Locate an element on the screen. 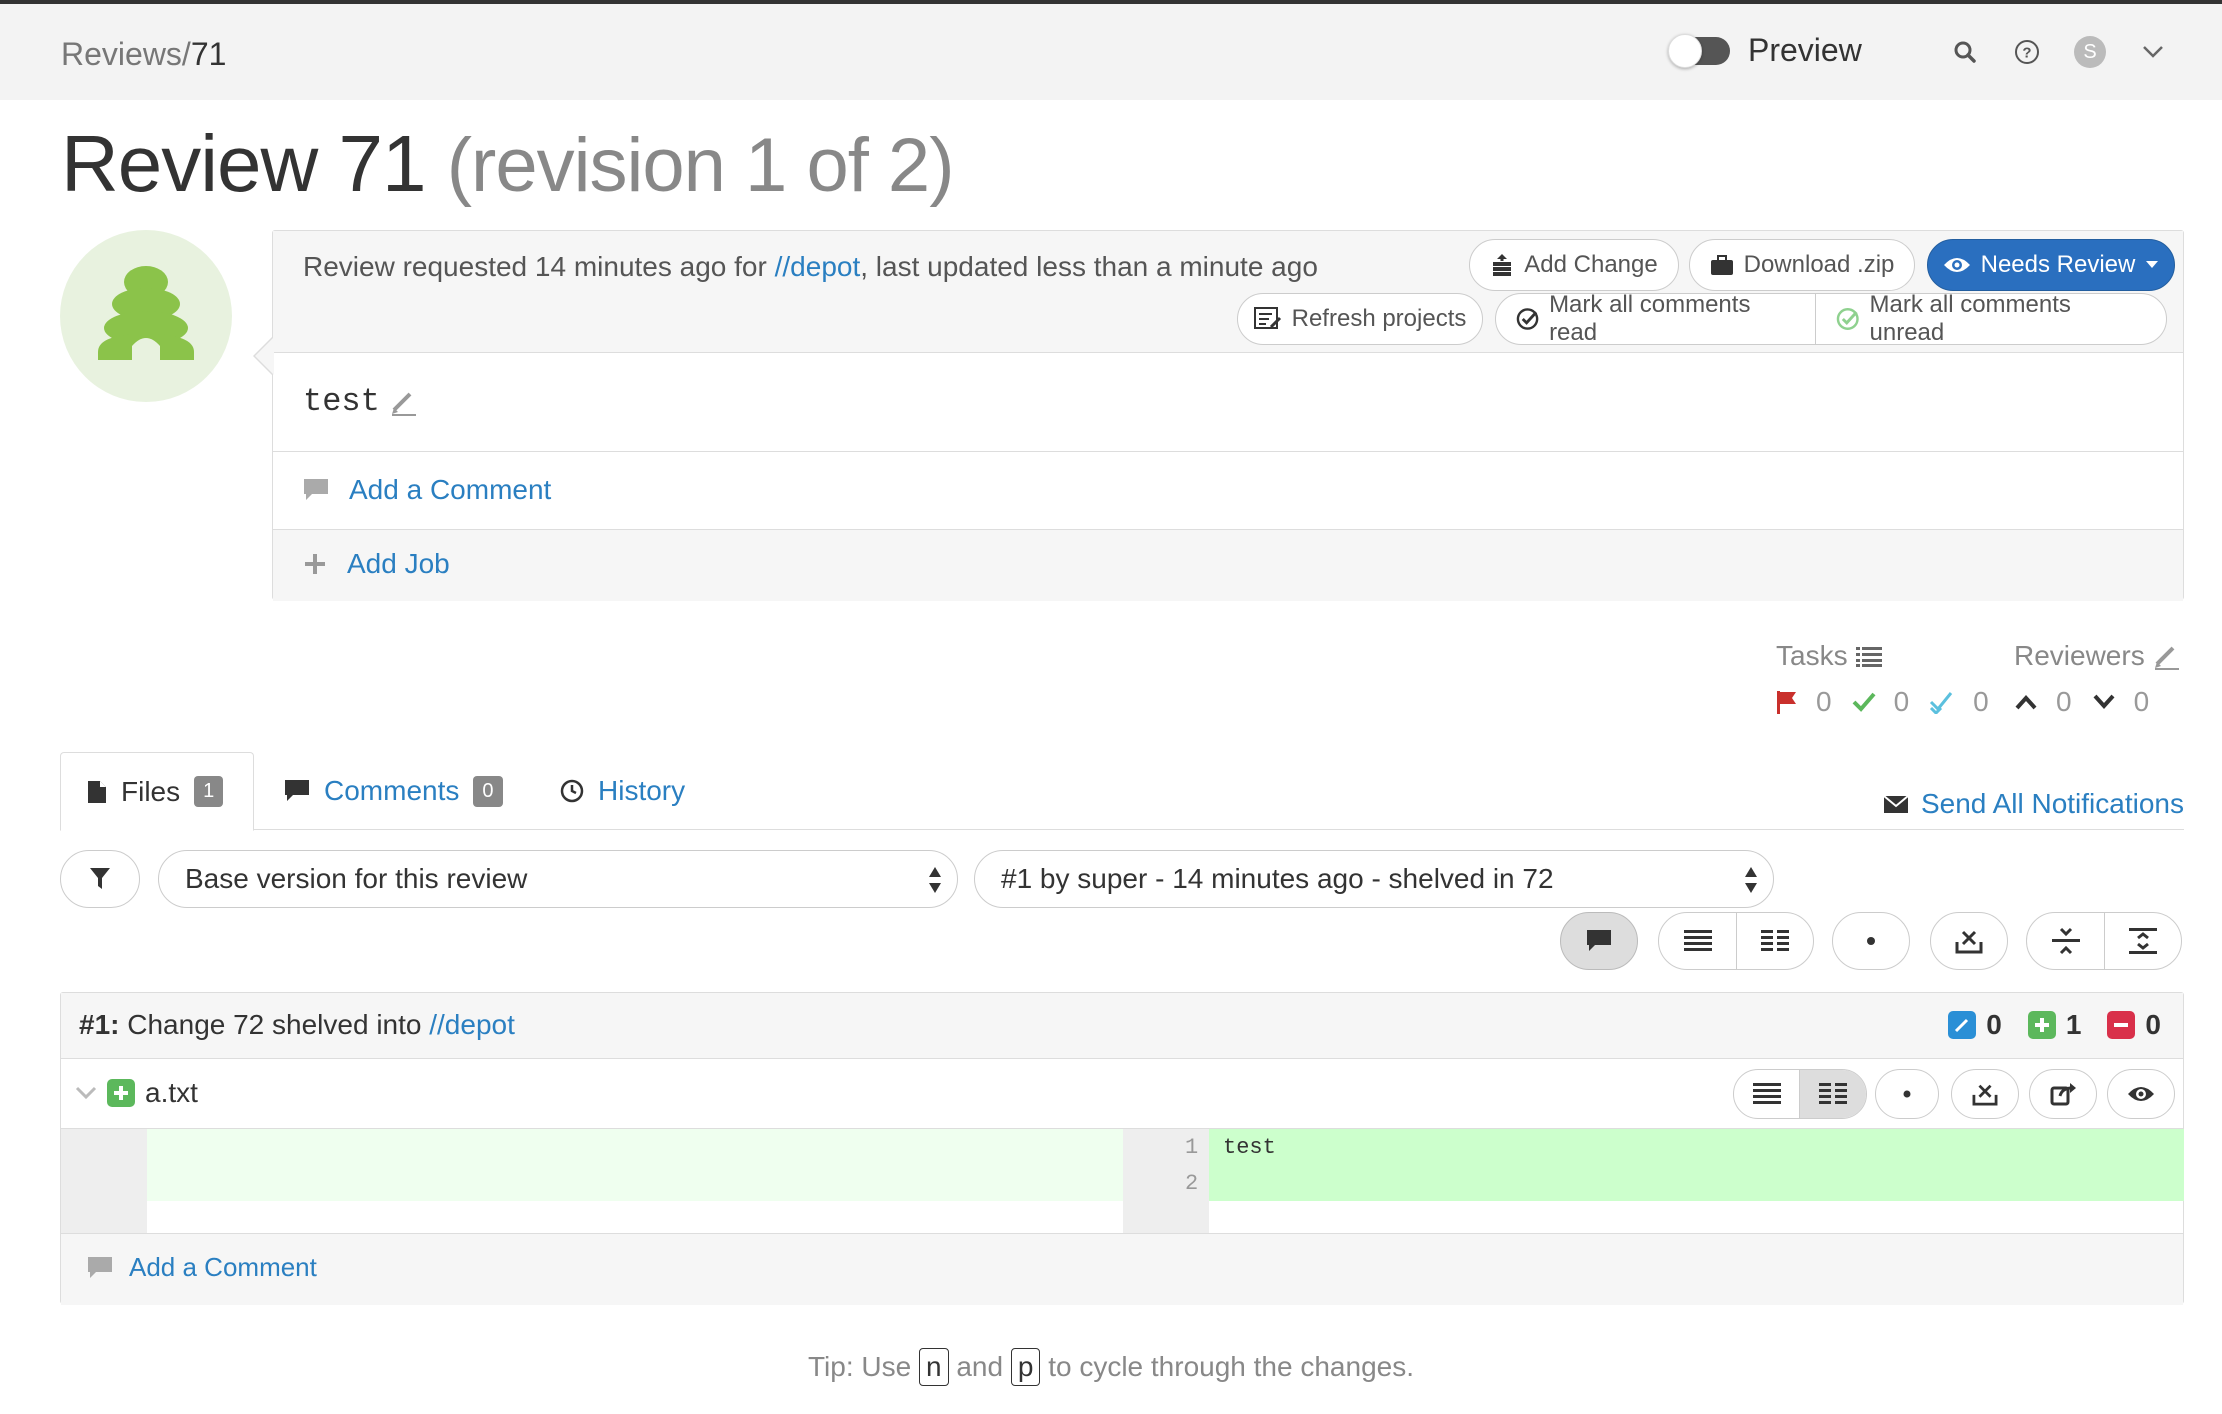 This screenshot has width=2222, height=1414. add-change-button: Add Change is located at coordinates (1574, 265).